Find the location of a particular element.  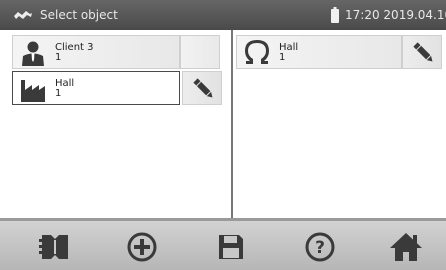

title-bar: Select object 17:20 2019.04.10 is located at coordinates (223, 15).